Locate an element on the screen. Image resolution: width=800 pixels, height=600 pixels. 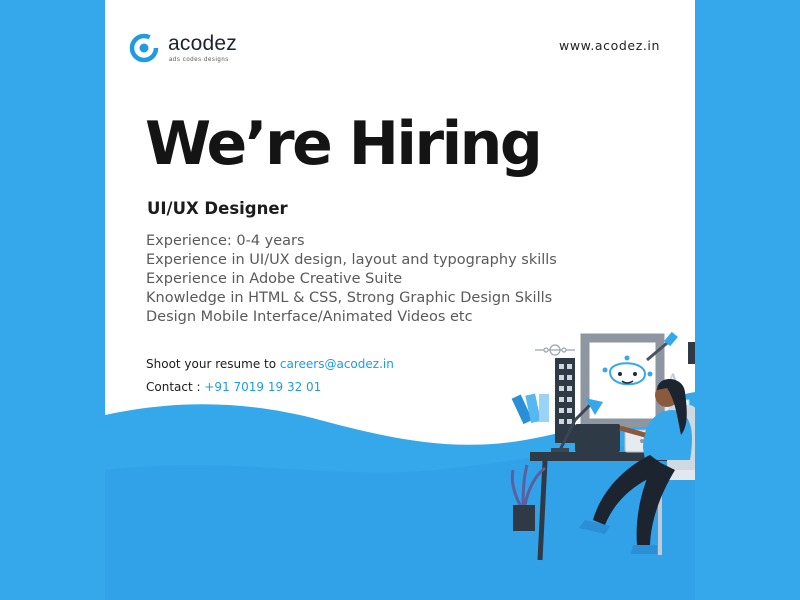
layers-panel is located at coordinates (691, 353).